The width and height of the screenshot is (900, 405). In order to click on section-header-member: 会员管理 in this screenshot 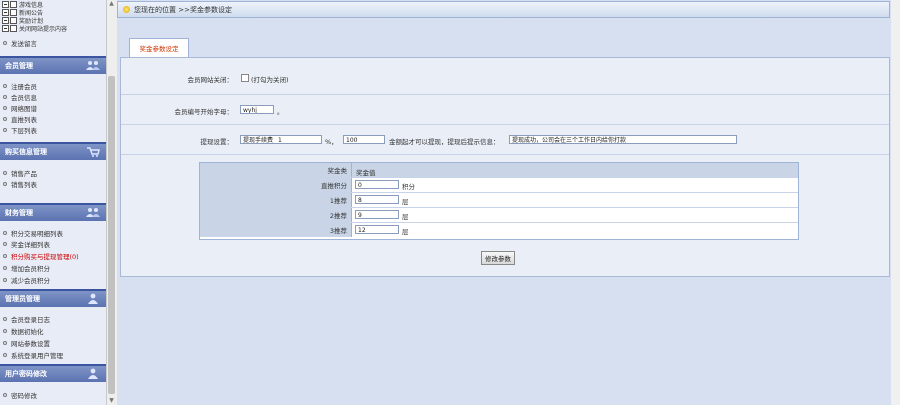, I will do `click(53, 65)`.